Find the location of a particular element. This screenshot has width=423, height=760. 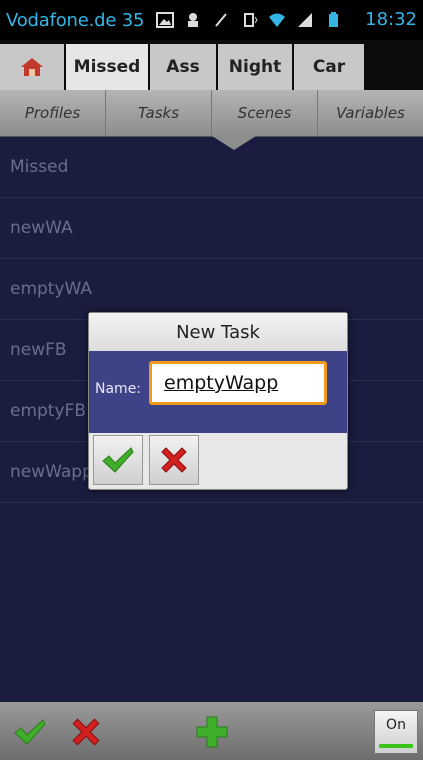

home-icon is located at coordinates (32, 67).